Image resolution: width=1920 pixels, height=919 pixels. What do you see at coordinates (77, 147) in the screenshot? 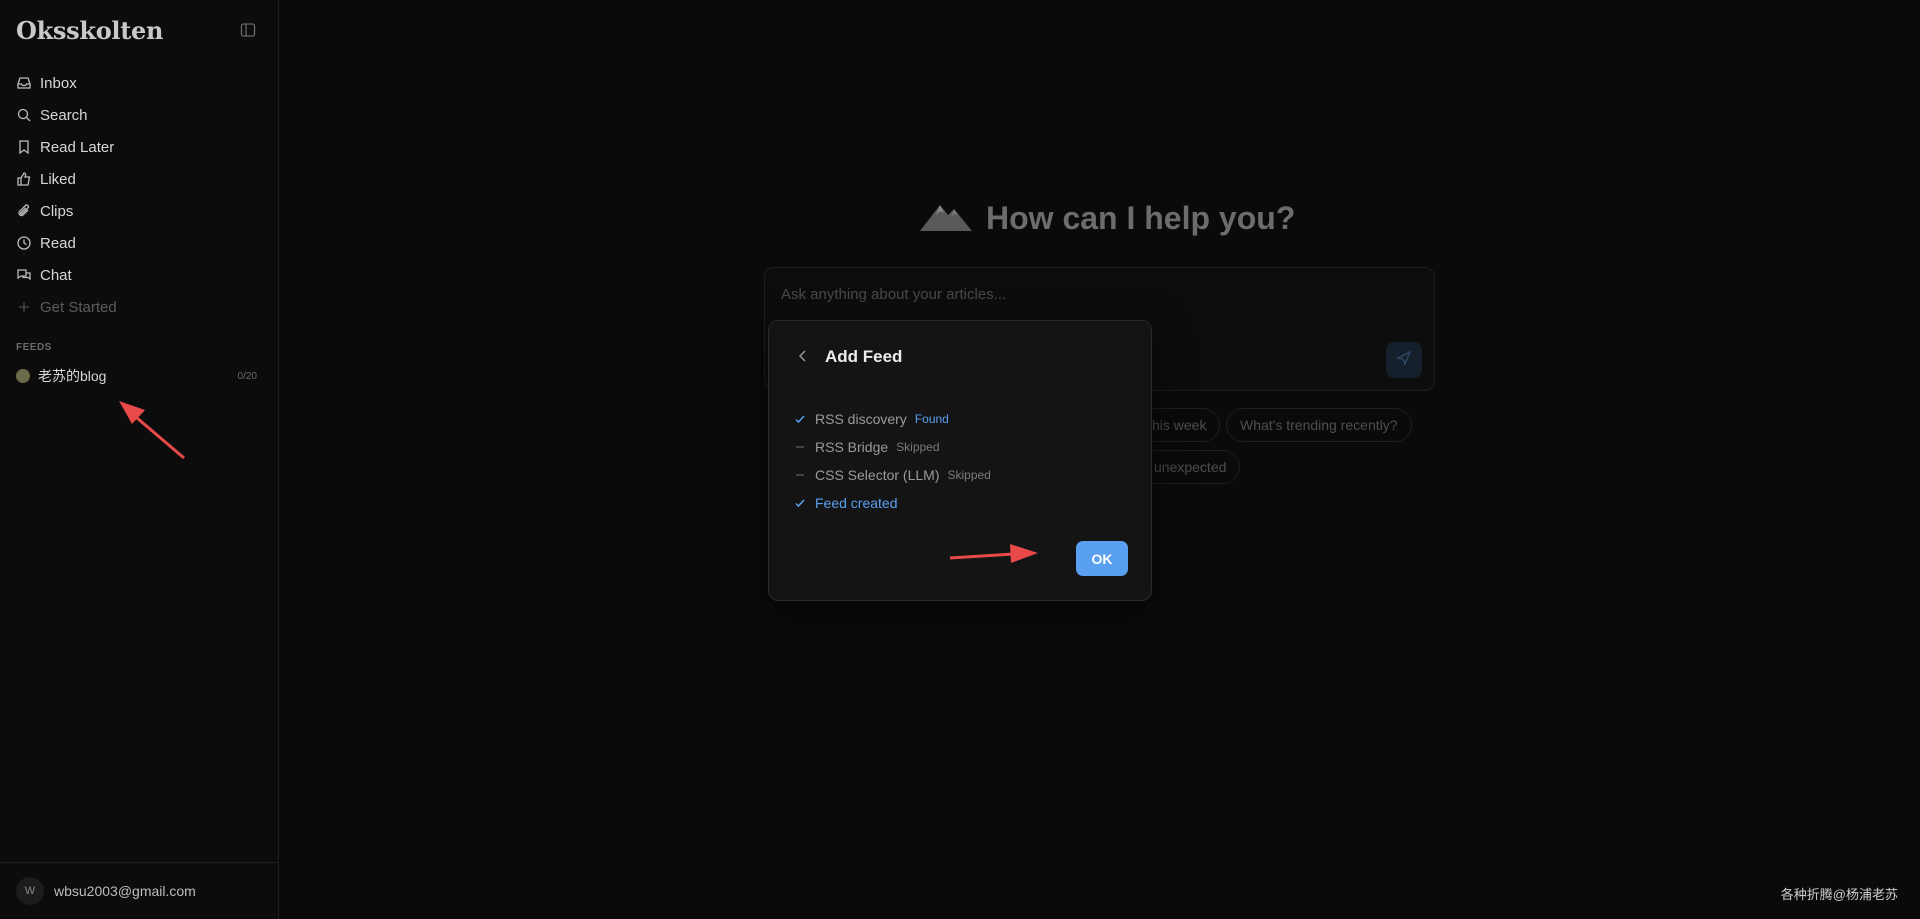
I see `sidebar-item-label: Read Later` at bounding box center [77, 147].